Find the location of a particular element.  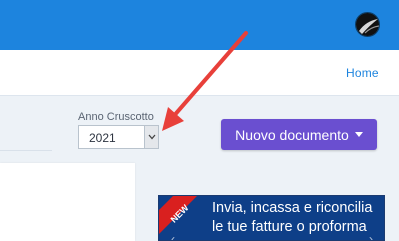

chevron-down-icon is located at coordinates (152, 137).